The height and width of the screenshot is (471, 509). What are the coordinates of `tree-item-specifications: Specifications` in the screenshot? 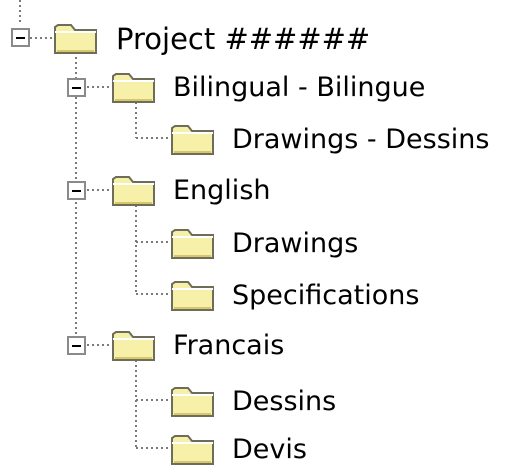 It's located at (325, 296).